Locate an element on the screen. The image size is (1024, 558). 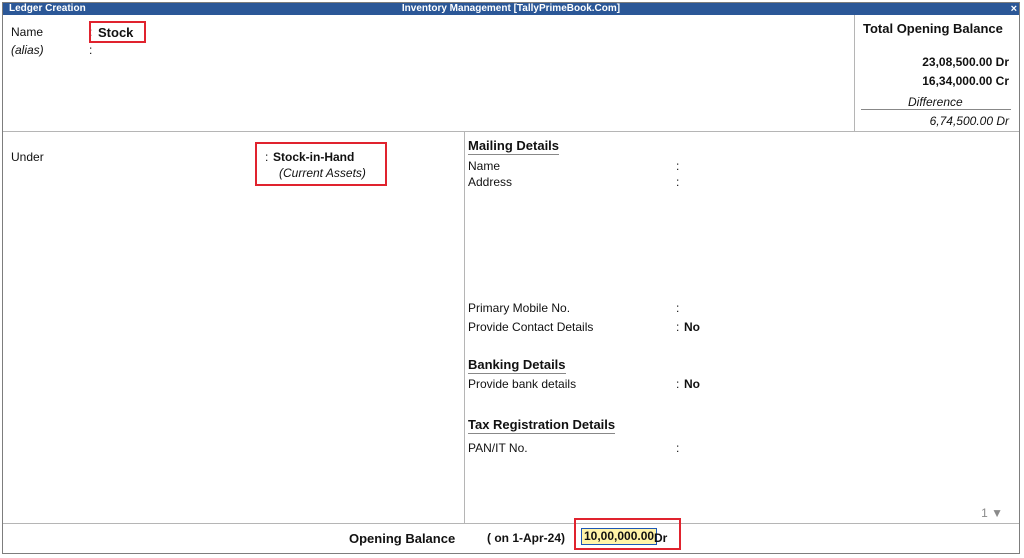
total-opening-balance-title: Total Opening Balance is located at coordinates (933, 28).